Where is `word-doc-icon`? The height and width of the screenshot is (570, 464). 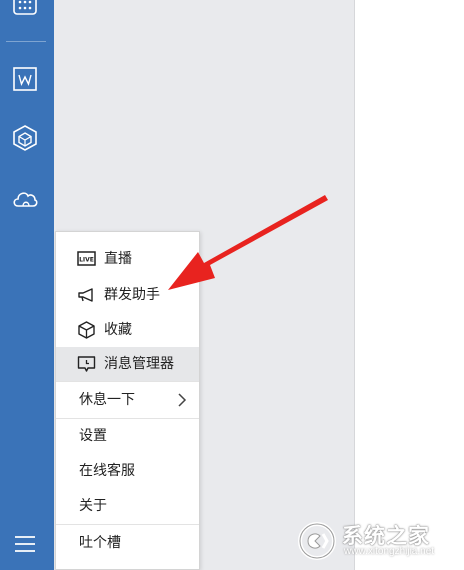
word-doc-icon is located at coordinates (25, 79).